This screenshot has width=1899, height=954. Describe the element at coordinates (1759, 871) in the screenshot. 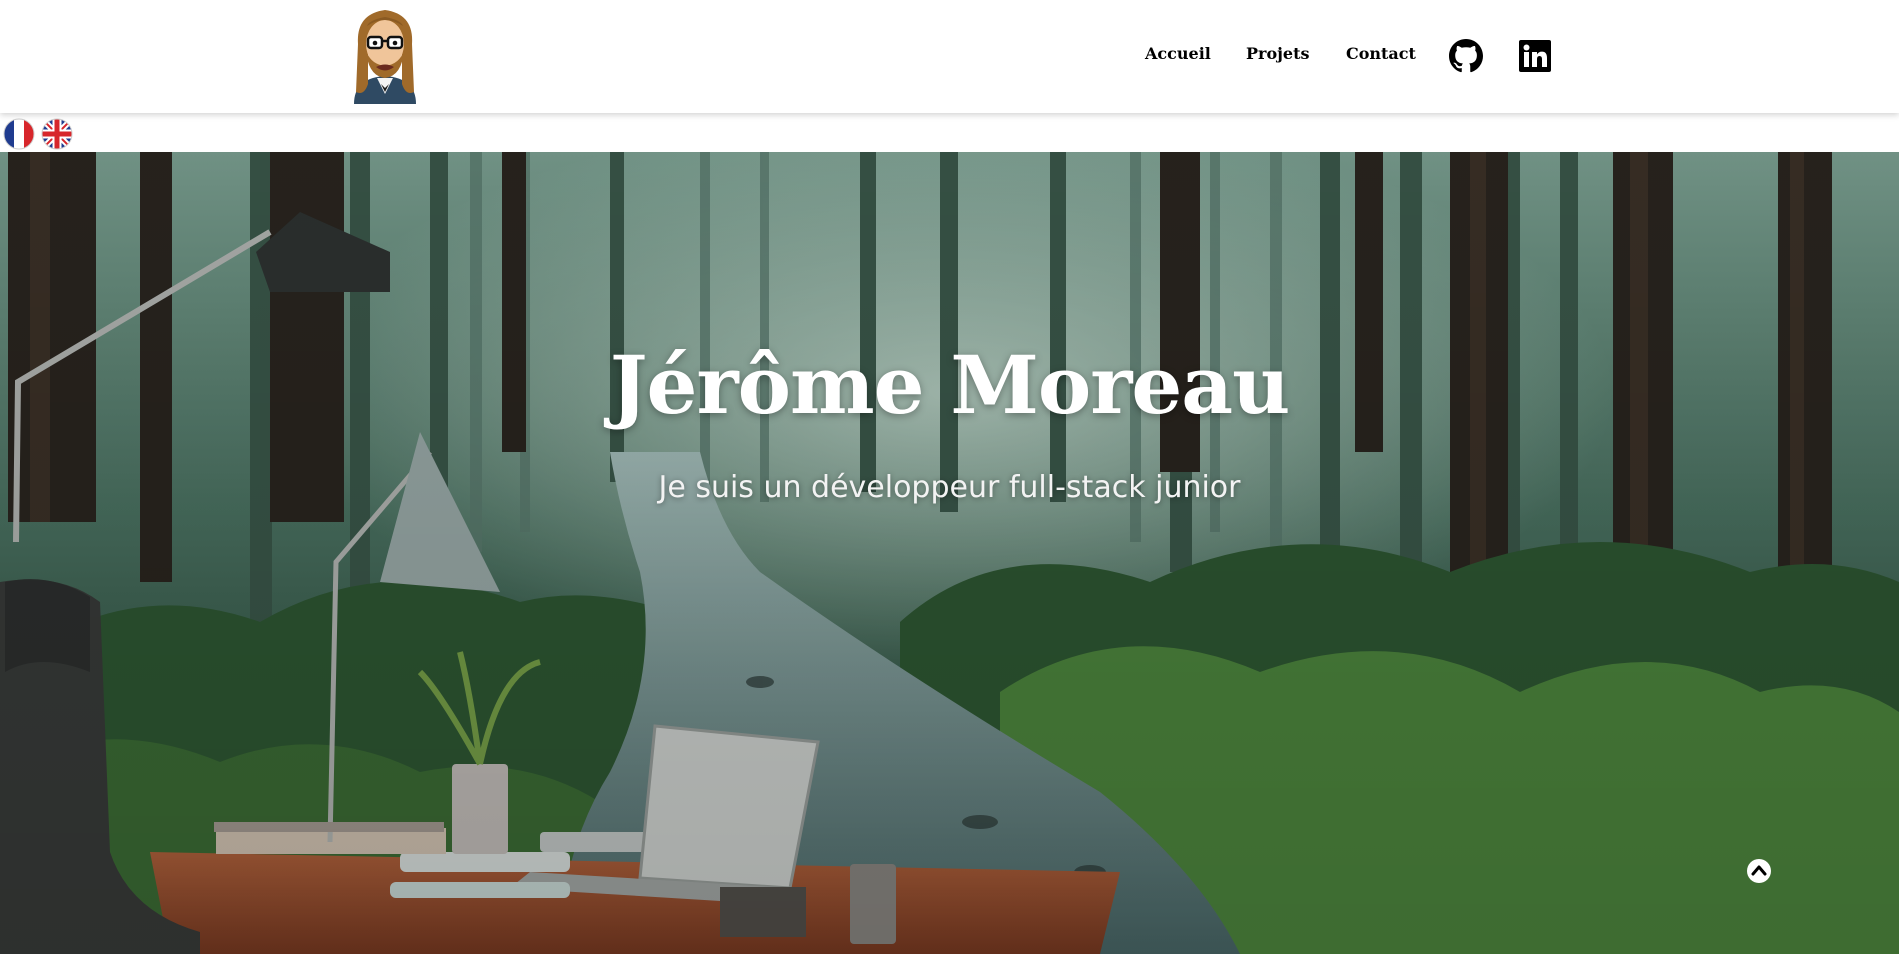

I see `chevron-up-icon` at that location.